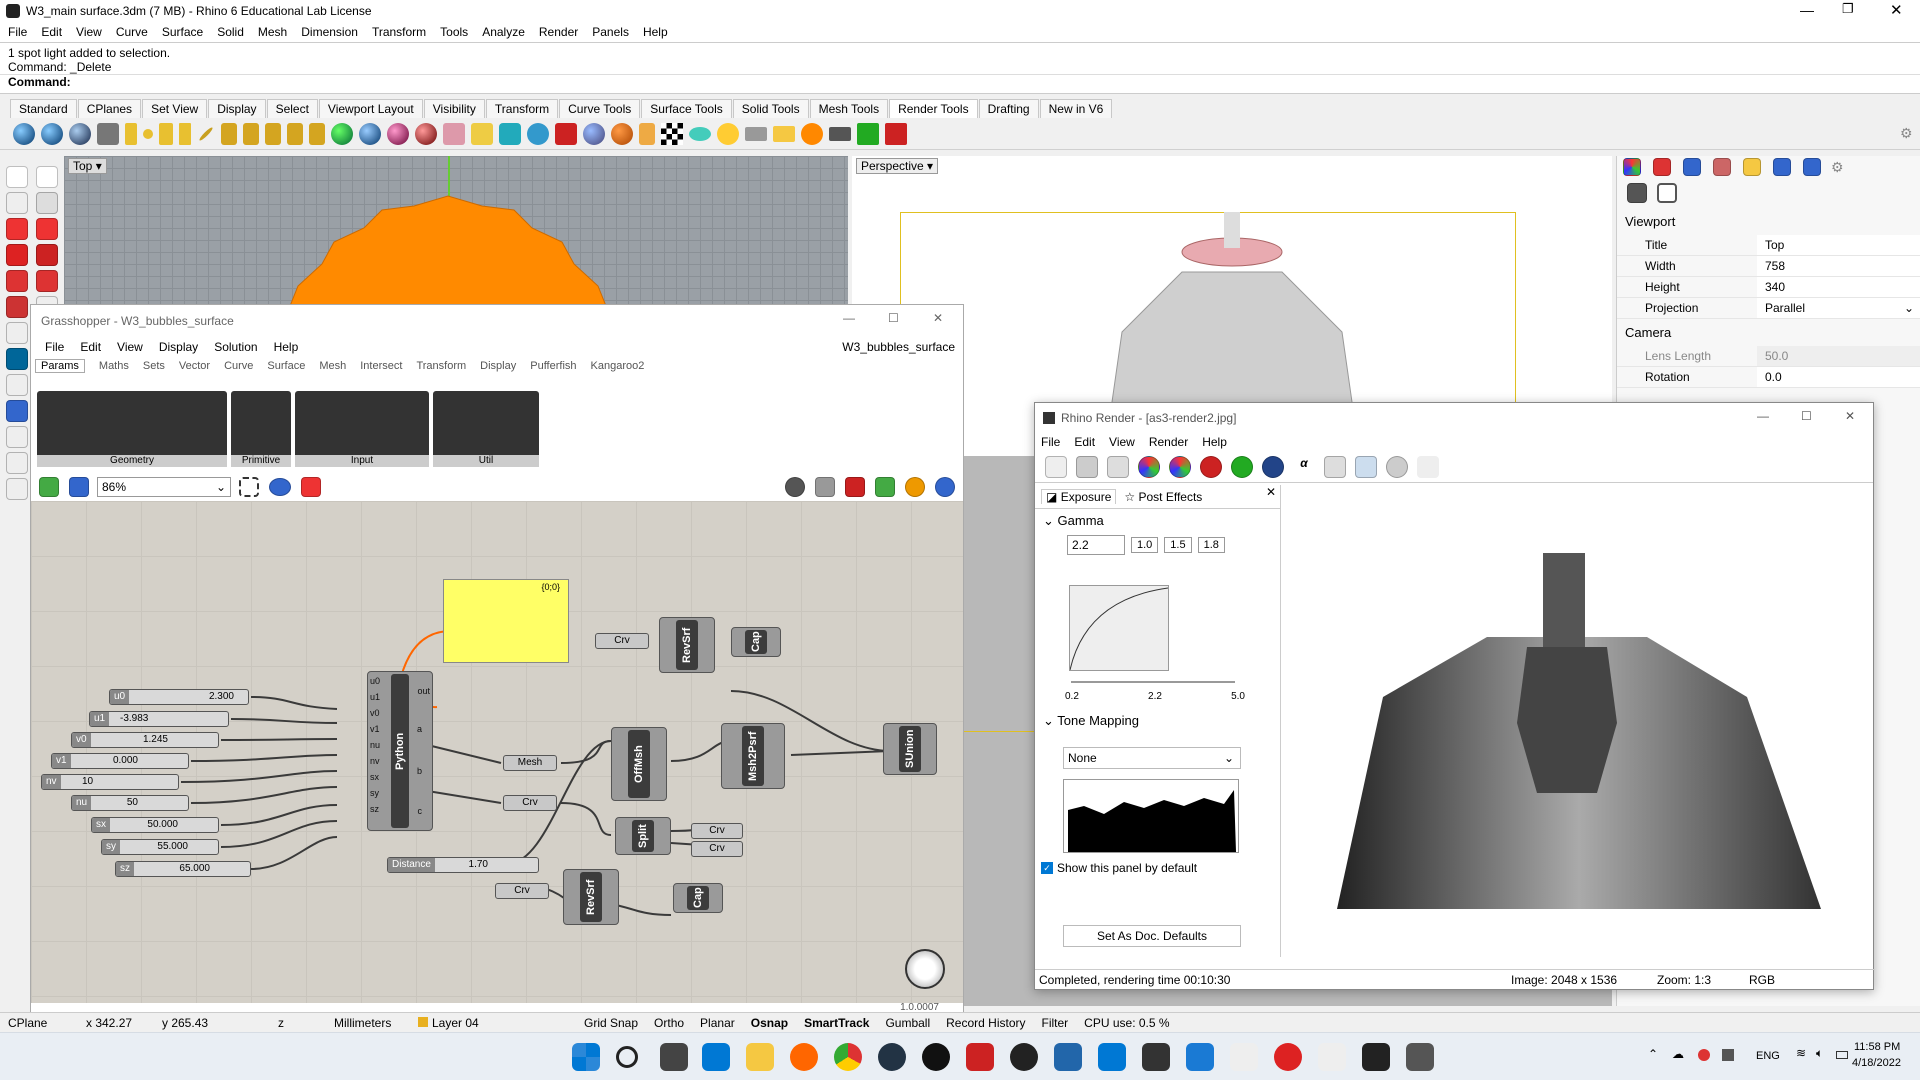 This screenshot has width=1920, height=1080. I want to click on yellow-panel: {0;0}, so click(506, 621).